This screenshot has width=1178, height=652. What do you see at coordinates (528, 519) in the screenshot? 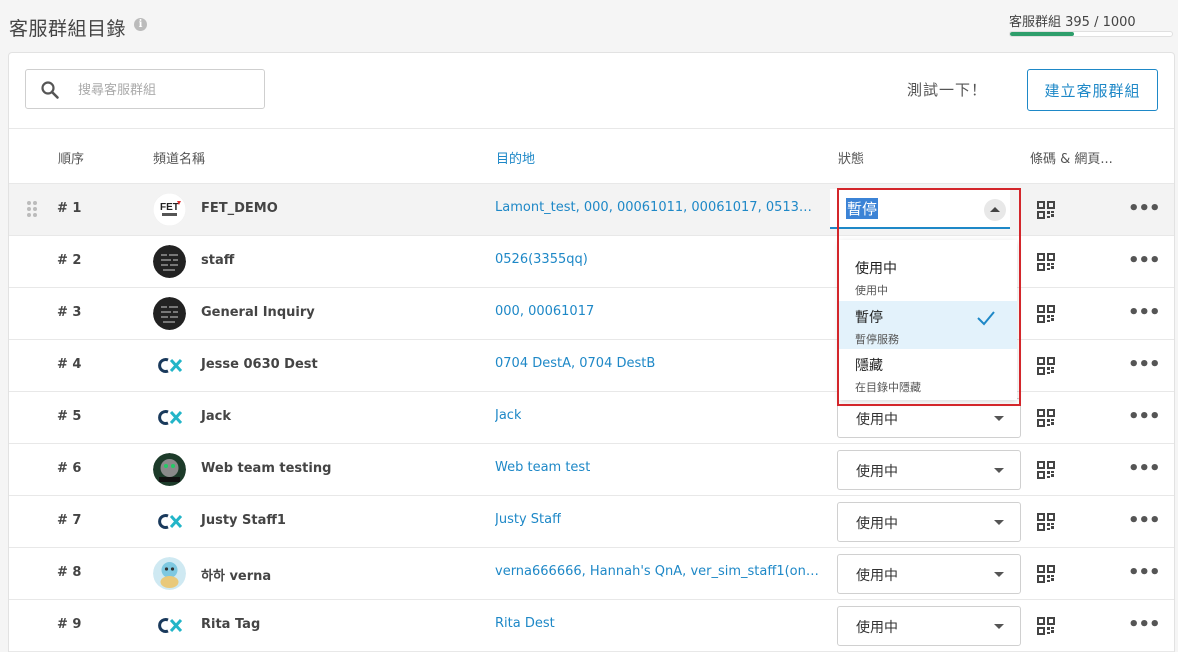
I see `destination-link: Justy Staff` at bounding box center [528, 519].